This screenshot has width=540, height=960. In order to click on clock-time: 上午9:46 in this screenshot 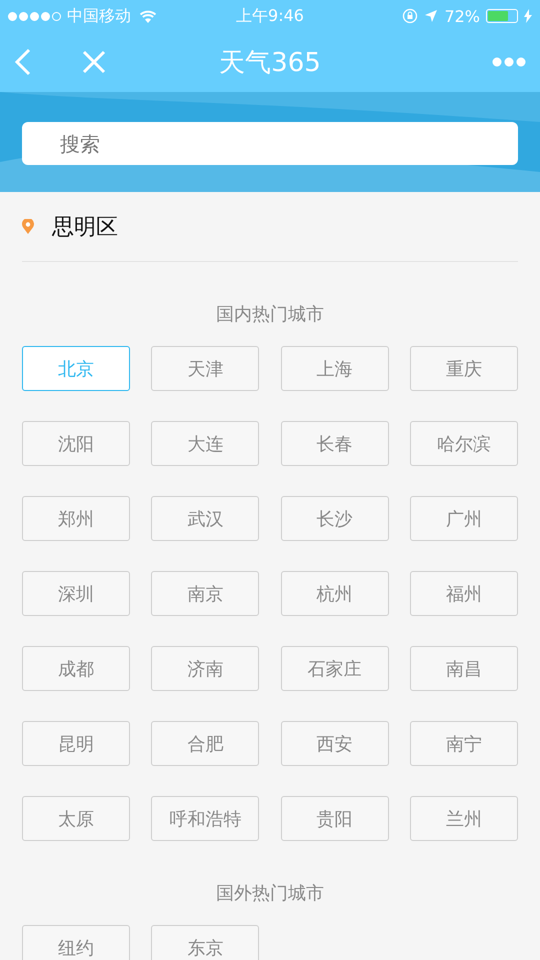, I will do `click(270, 16)`.